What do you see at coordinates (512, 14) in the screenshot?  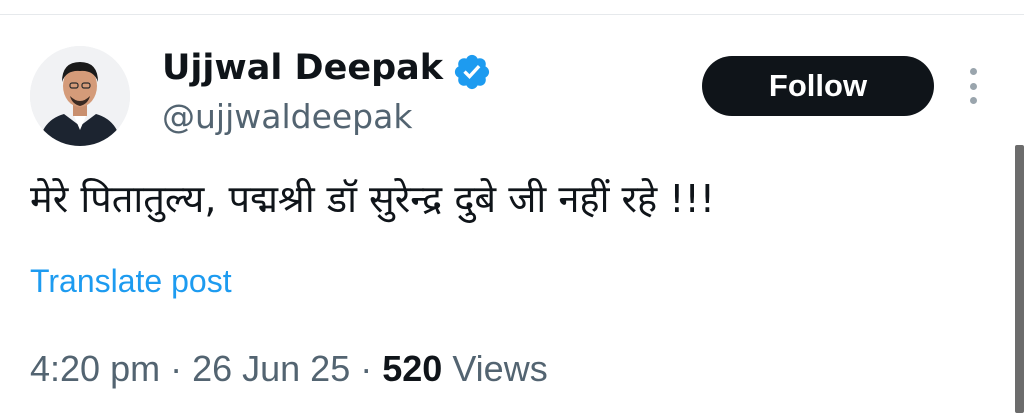 I see `top-divider` at bounding box center [512, 14].